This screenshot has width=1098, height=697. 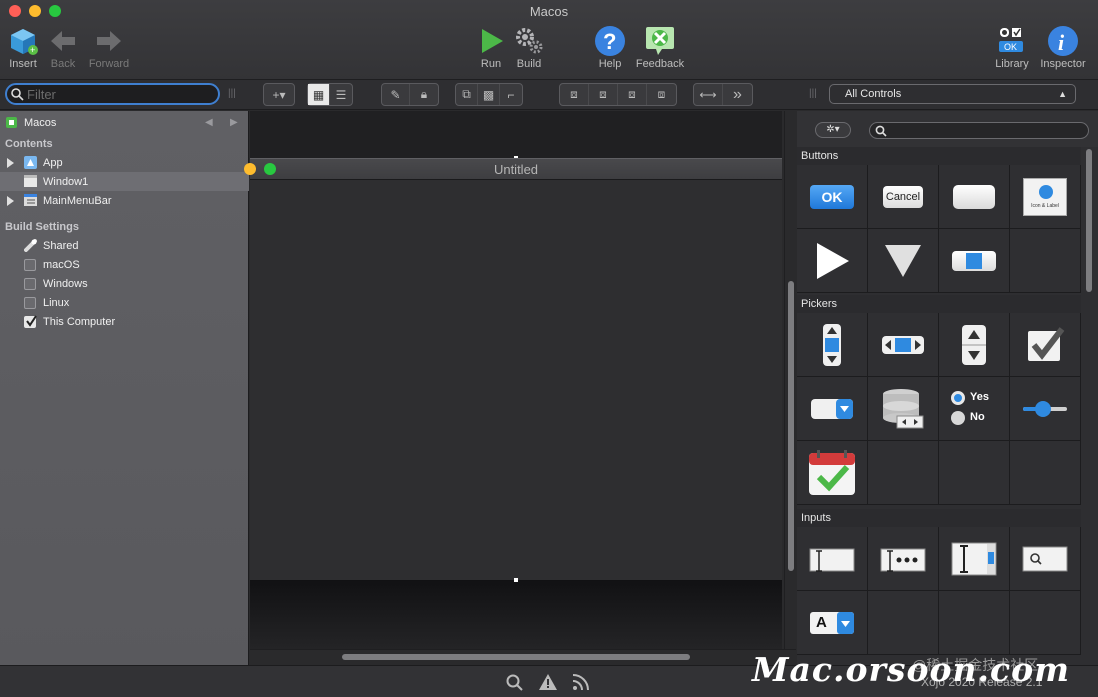 What do you see at coordinates (661, 94) in the screenshot?
I see `send-back-icon: ⧈` at bounding box center [661, 94].